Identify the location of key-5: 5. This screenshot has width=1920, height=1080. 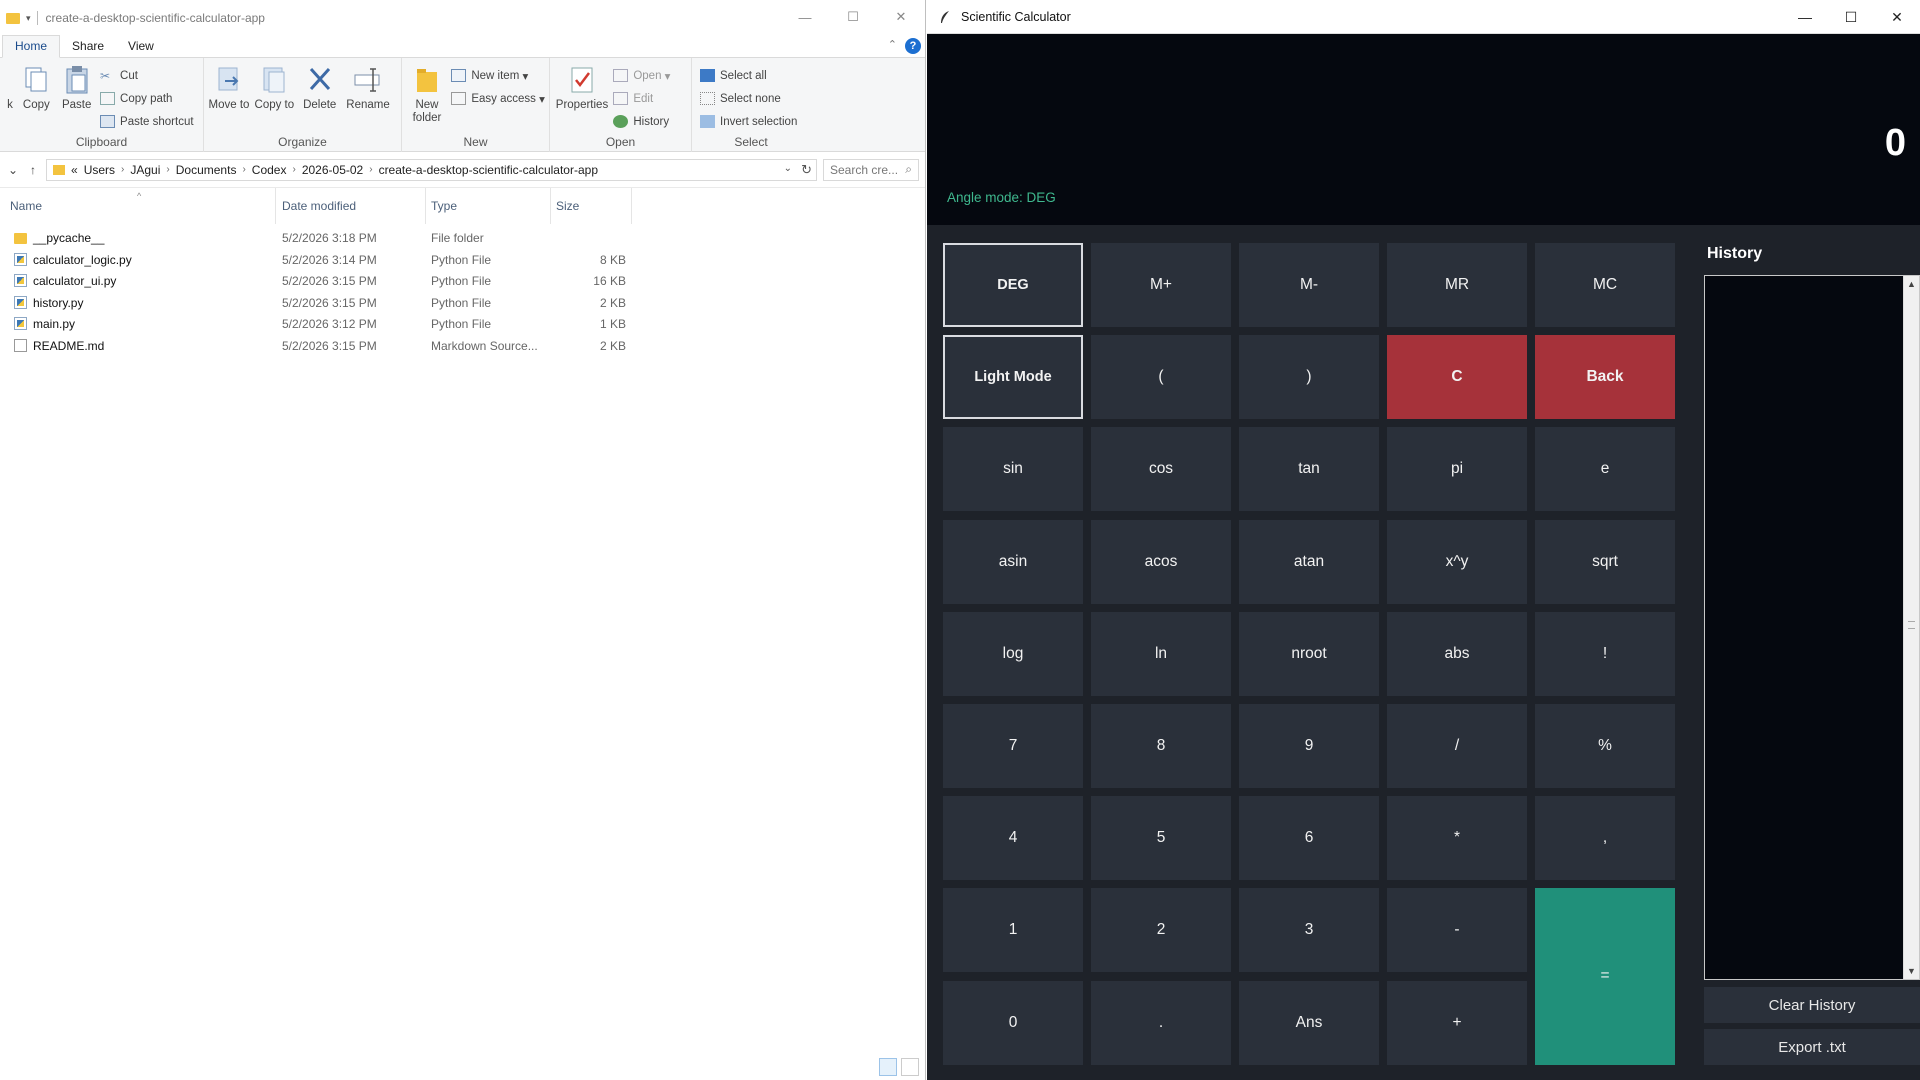
(1161, 838).